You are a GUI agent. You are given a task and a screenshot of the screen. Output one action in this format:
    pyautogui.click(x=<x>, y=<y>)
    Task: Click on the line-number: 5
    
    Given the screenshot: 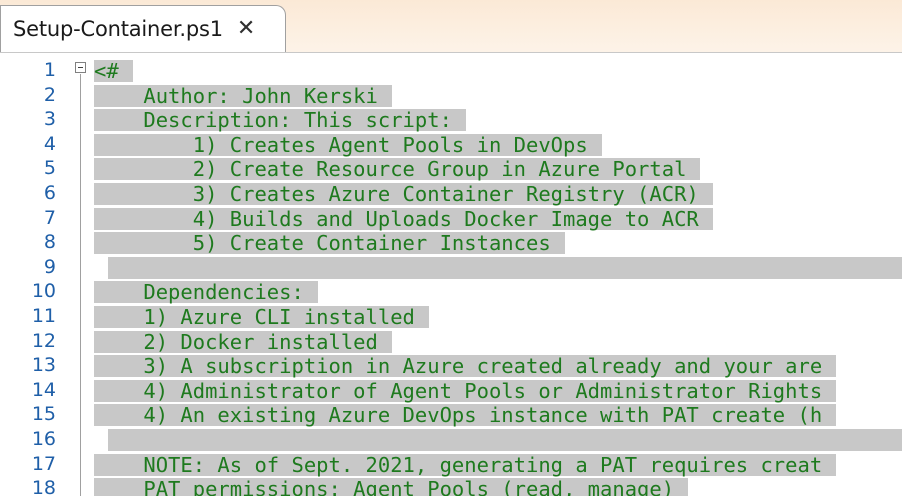 What is the action you would take?
    pyautogui.click(x=49, y=168)
    